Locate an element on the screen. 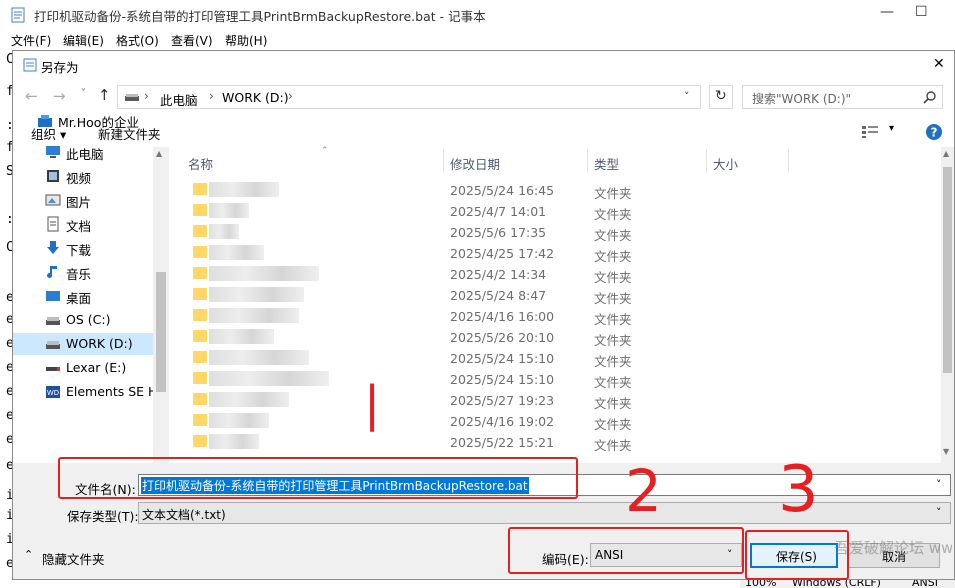 The image size is (955, 588). file-date: 2025/5/24 16:45 is located at coordinates (502, 190).